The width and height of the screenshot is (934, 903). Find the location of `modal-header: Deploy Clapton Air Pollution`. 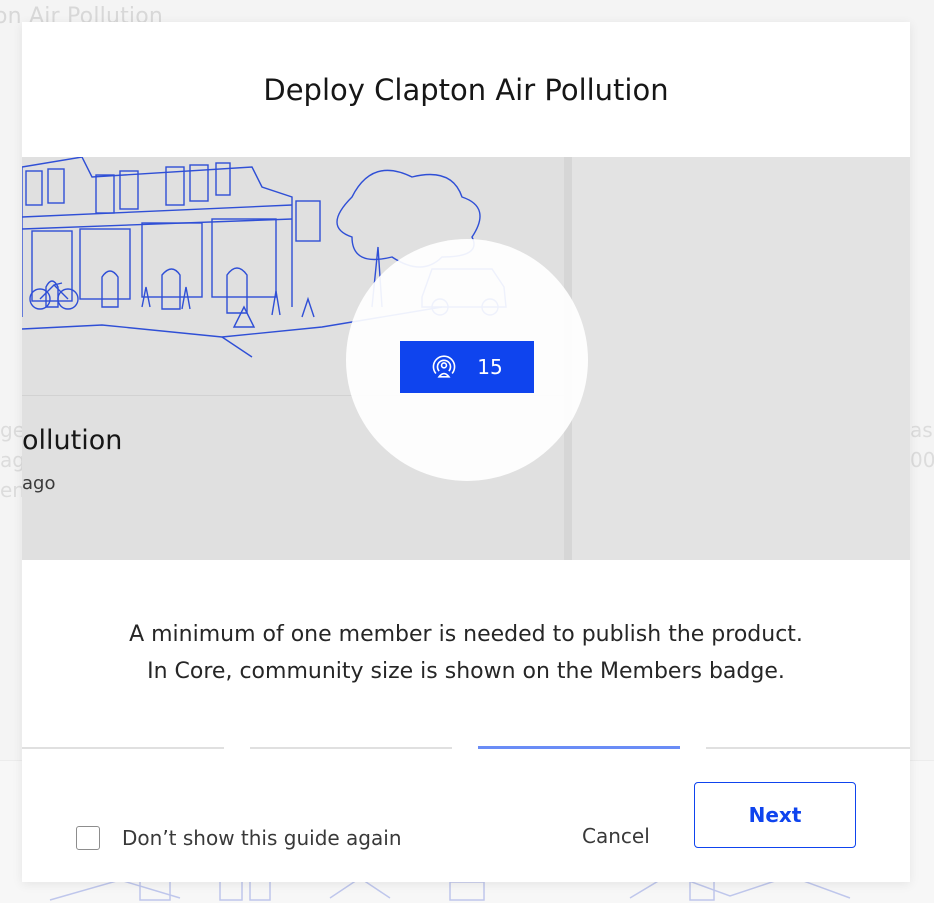

modal-header: Deploy Clapton Air Pollution is located at coordinates (466, 89).